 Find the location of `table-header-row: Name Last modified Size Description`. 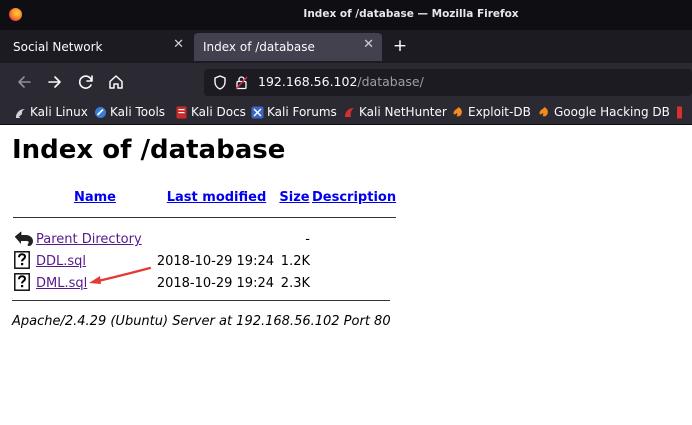

table-header-row: Name Last modified Size Description is located at coordinates (204, 197).